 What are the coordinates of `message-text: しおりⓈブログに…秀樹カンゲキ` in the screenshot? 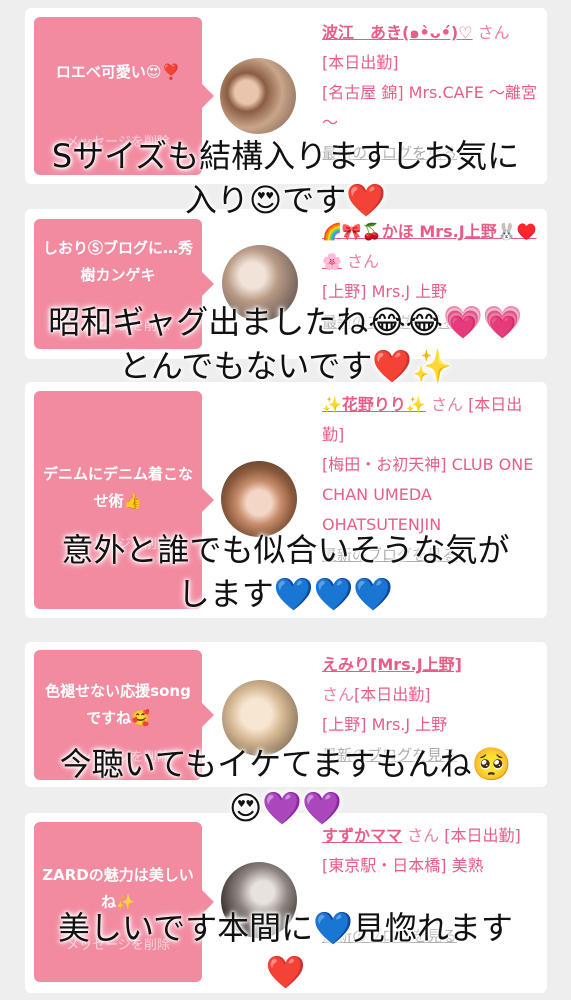 It's located at (117, 261).